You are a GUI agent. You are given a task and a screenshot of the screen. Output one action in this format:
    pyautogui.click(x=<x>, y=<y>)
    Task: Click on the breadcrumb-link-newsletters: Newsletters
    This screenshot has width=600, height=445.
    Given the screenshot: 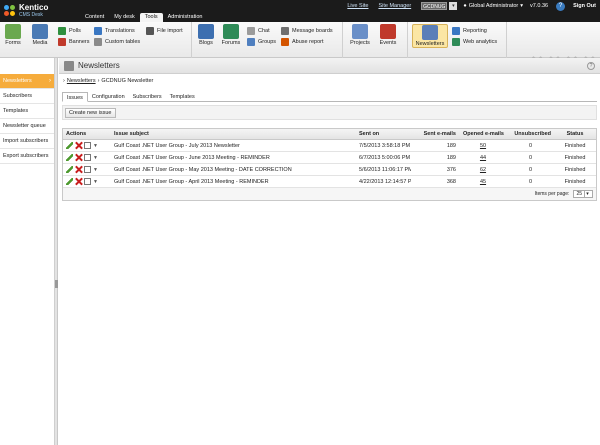 What is the action you would take?
    pyautogui.click(x=81, y=81)
    